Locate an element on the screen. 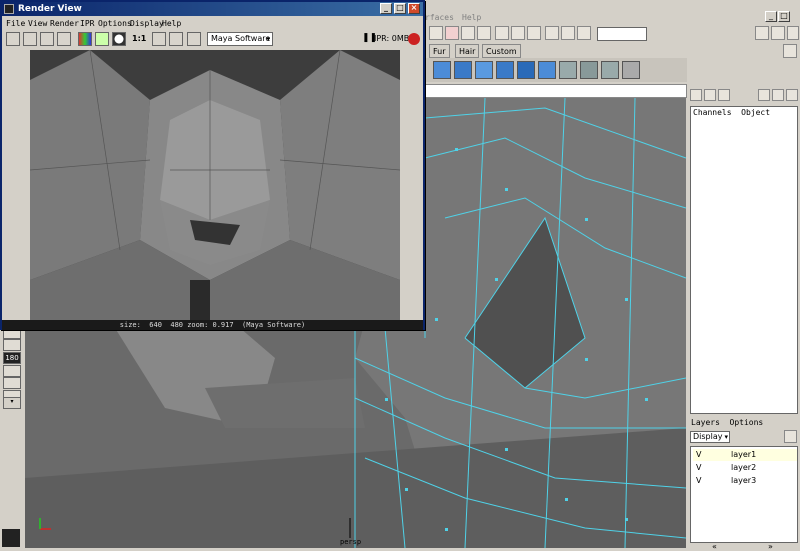 This screenshot has height=551, width=800. layer-row: V layer1 is located at coordinates (745, 455).